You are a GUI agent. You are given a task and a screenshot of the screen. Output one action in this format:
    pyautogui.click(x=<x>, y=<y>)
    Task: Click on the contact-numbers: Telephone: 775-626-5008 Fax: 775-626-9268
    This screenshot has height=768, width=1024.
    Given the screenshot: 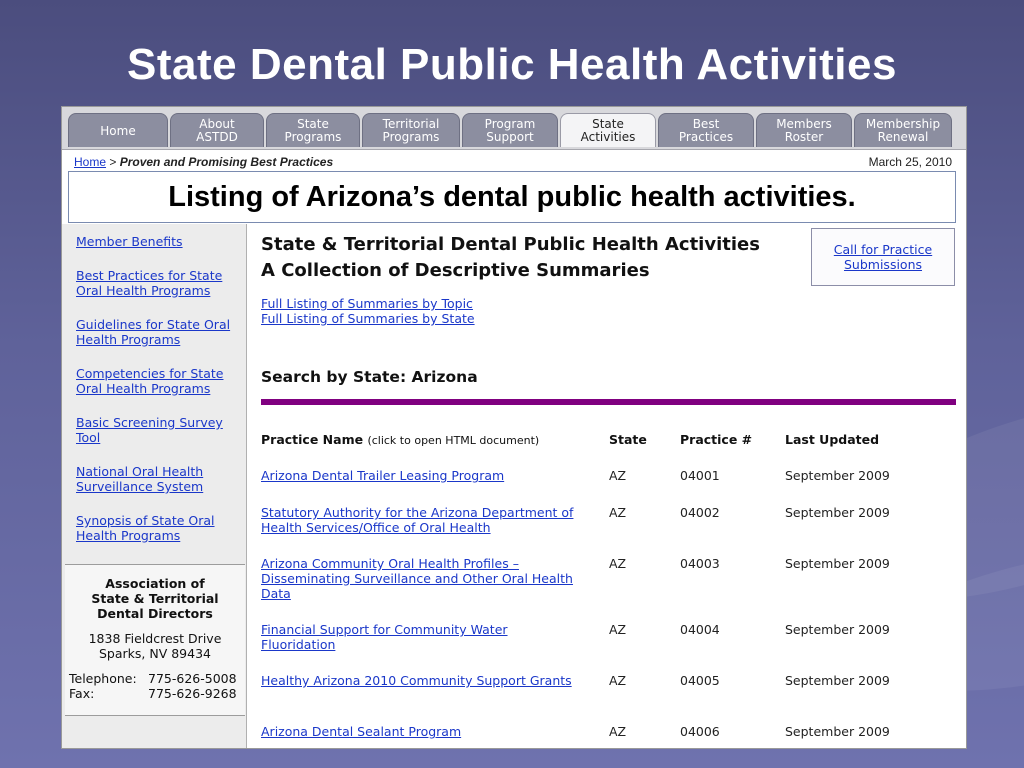 What is the action you would take?
    pyautogui.click(x=155, y=686)
    